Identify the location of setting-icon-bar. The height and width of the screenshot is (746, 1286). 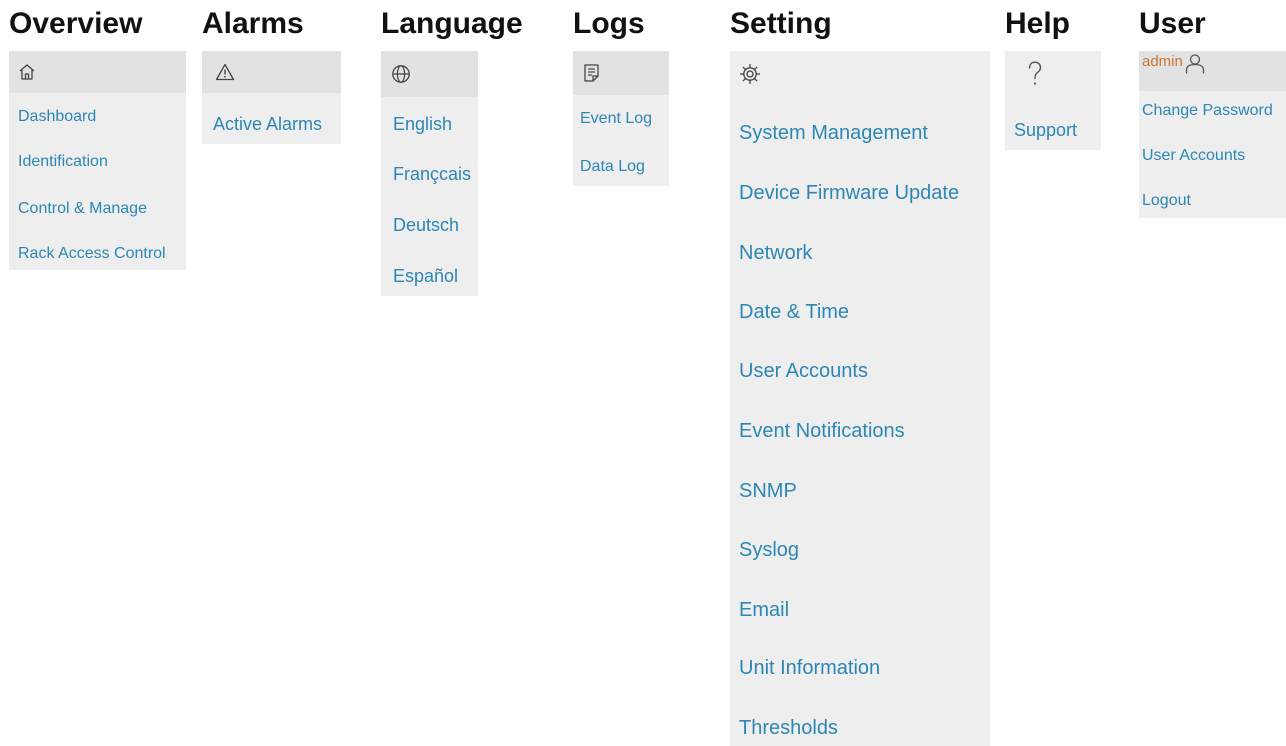
(860, 74).